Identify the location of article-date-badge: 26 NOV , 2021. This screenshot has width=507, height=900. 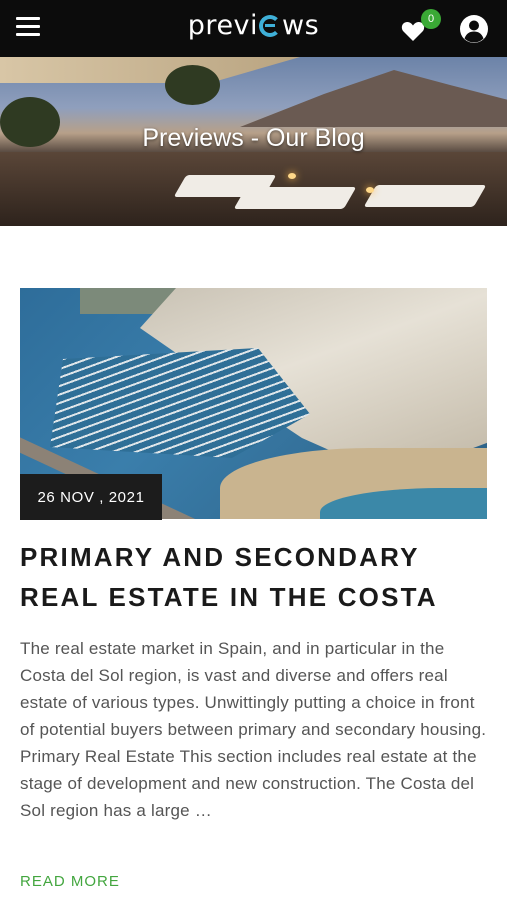
(91, 497).